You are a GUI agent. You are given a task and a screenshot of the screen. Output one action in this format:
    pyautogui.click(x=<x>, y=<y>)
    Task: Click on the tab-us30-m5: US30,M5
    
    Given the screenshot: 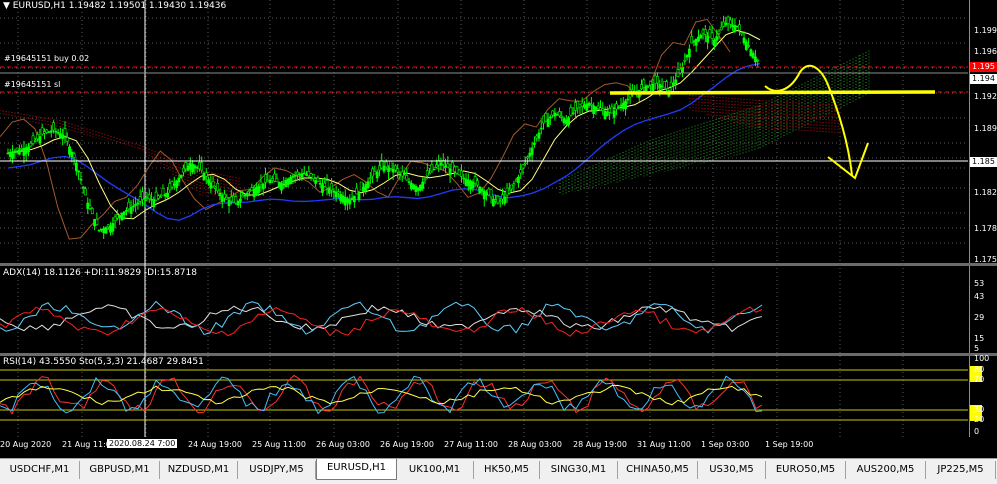 What is the action you would take?
    pyautogui.click(x=732, y=470)
    